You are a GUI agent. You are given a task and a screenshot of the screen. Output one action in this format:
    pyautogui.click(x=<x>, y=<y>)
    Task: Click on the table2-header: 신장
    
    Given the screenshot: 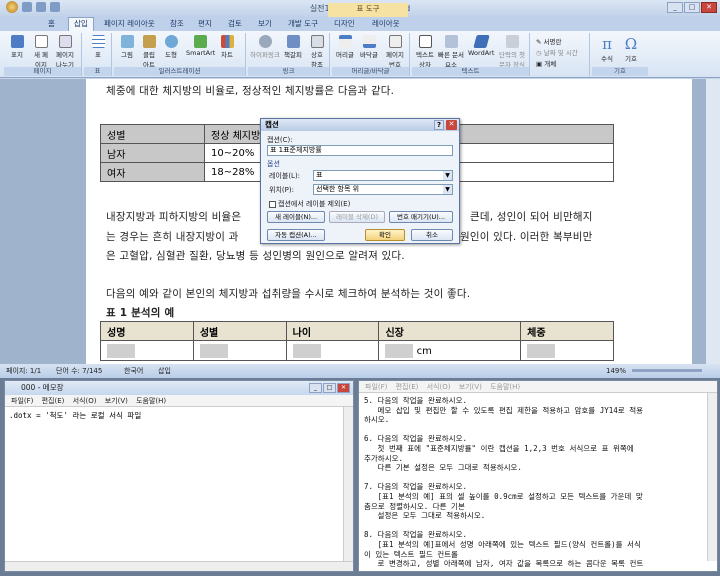 What is the action you would take?
    pyautogui.click(x=450, y=331)
    